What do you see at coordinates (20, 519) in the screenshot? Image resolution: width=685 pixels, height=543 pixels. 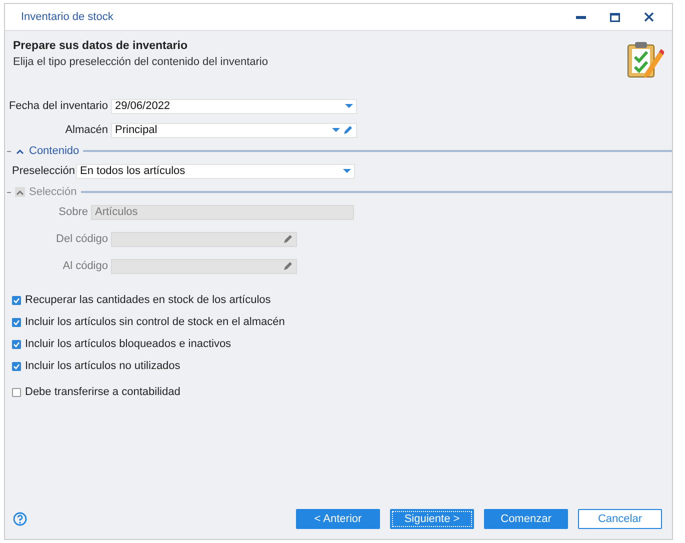 I see `help-icon` at bounding box center [20, 519].